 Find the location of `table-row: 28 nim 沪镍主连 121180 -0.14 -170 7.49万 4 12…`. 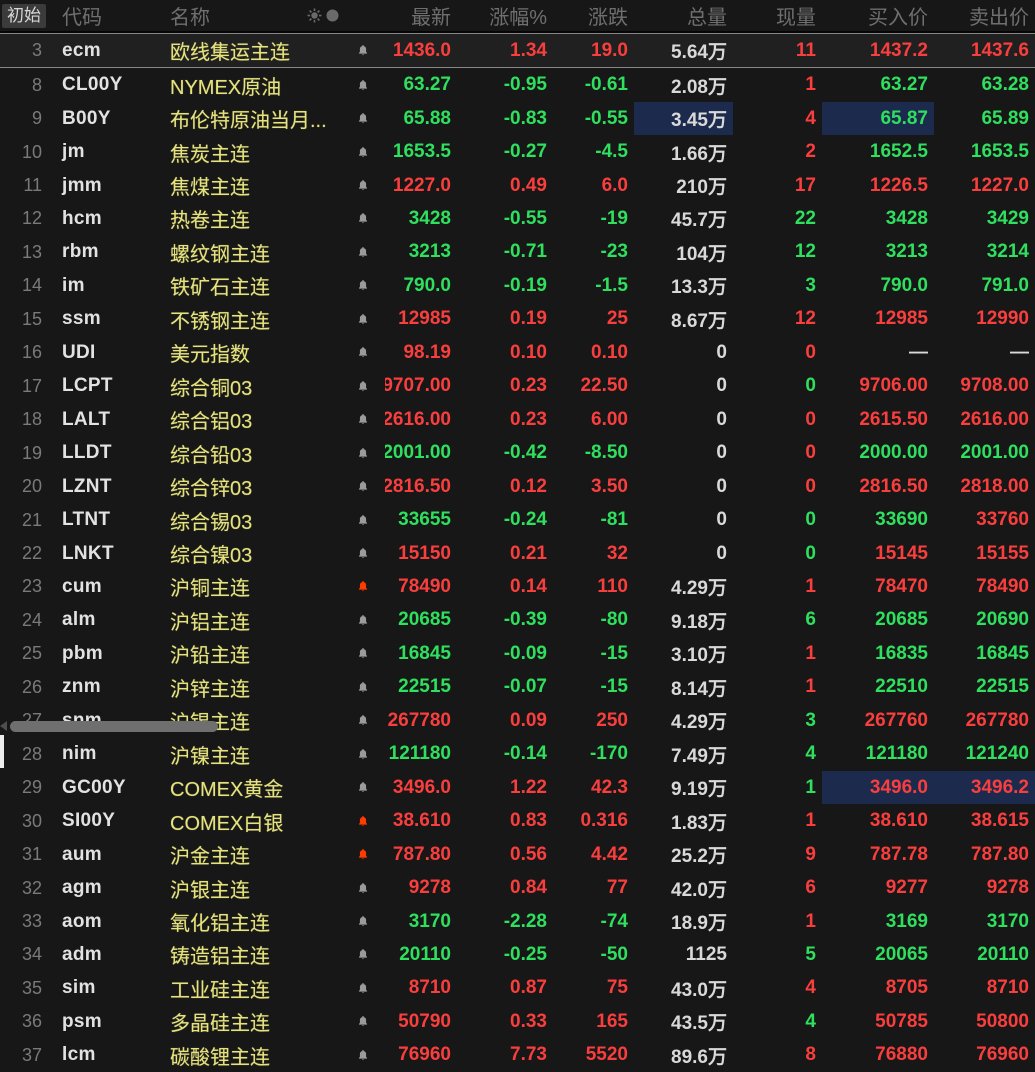

table-row: 28 nim 沪镍主连 121180 -0.14 -170 7.49万 4 12… is located at coordinates (517, 754).